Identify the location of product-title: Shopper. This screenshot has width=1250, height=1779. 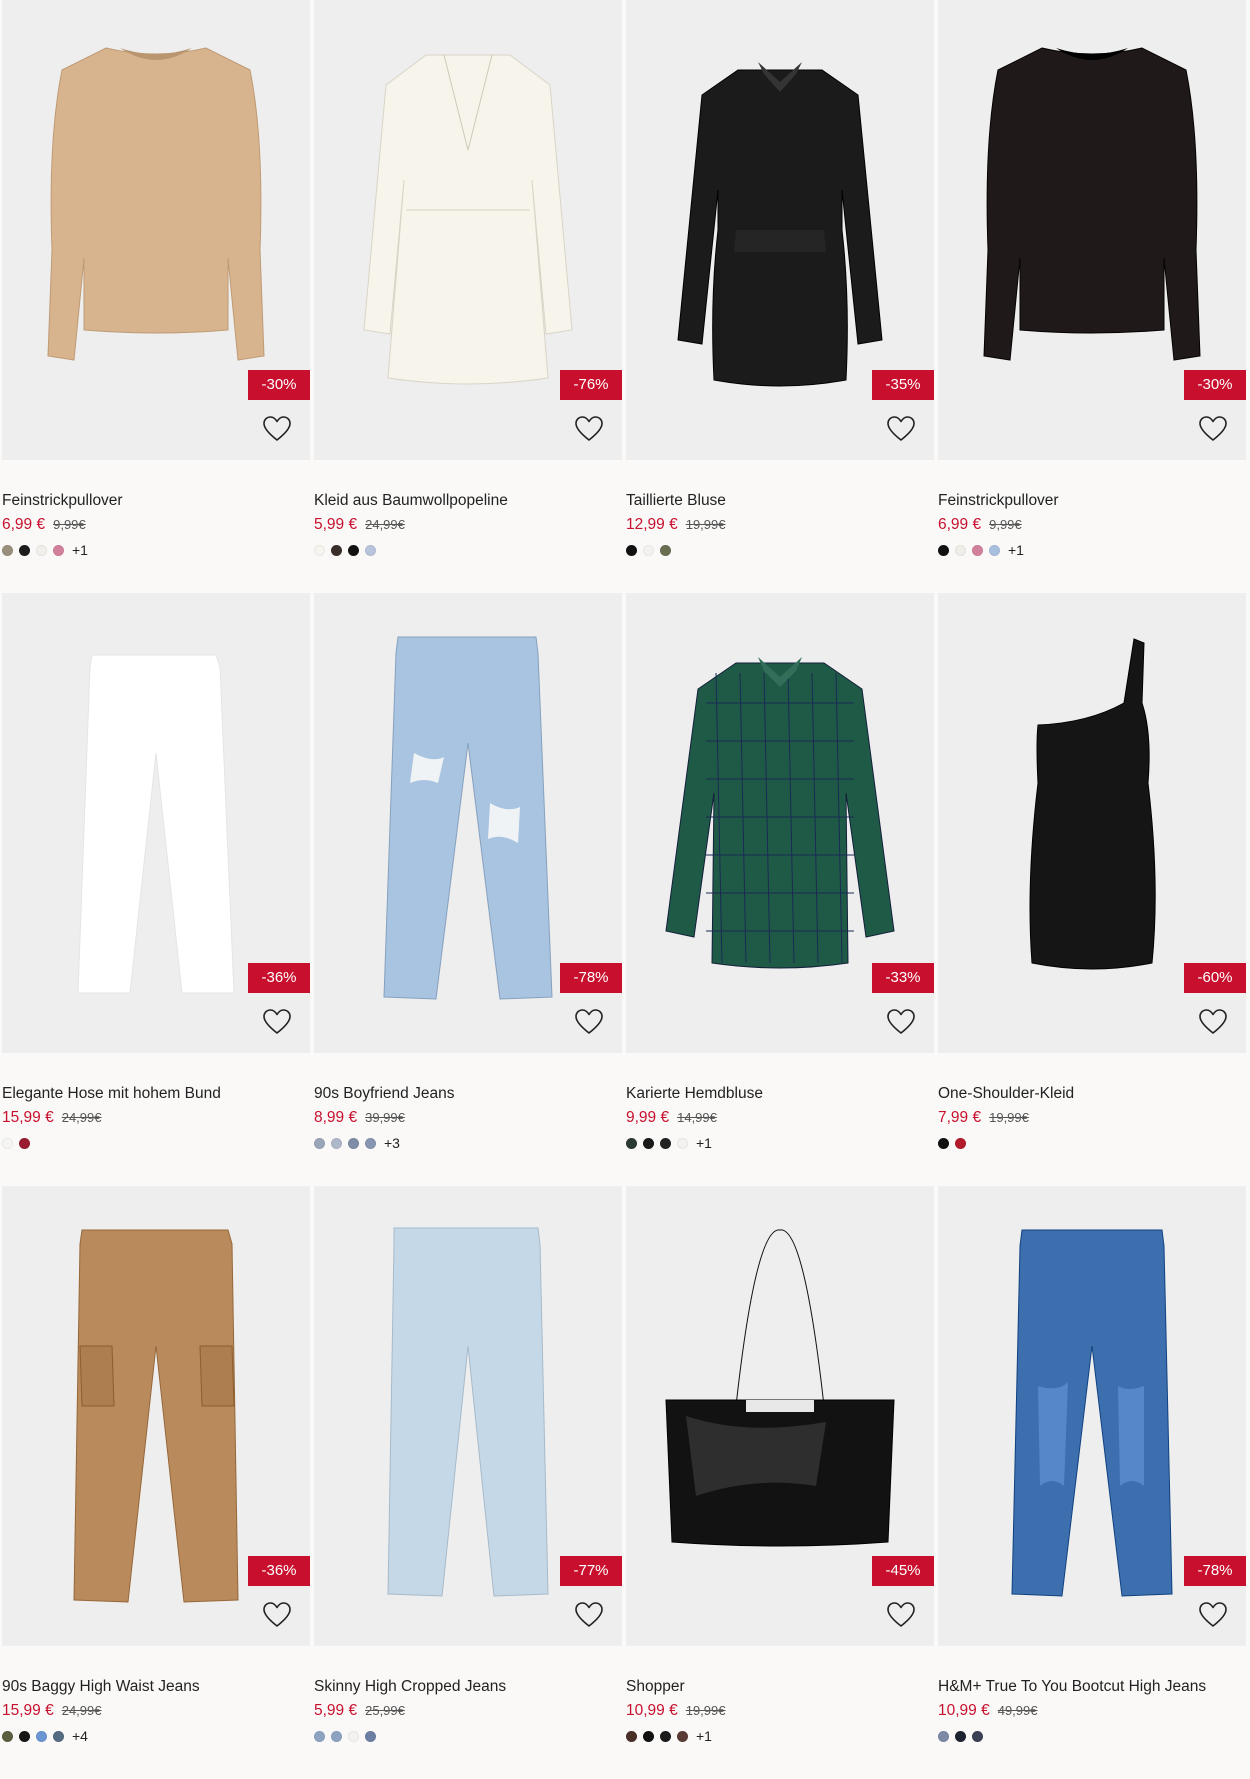
(780, 1687).